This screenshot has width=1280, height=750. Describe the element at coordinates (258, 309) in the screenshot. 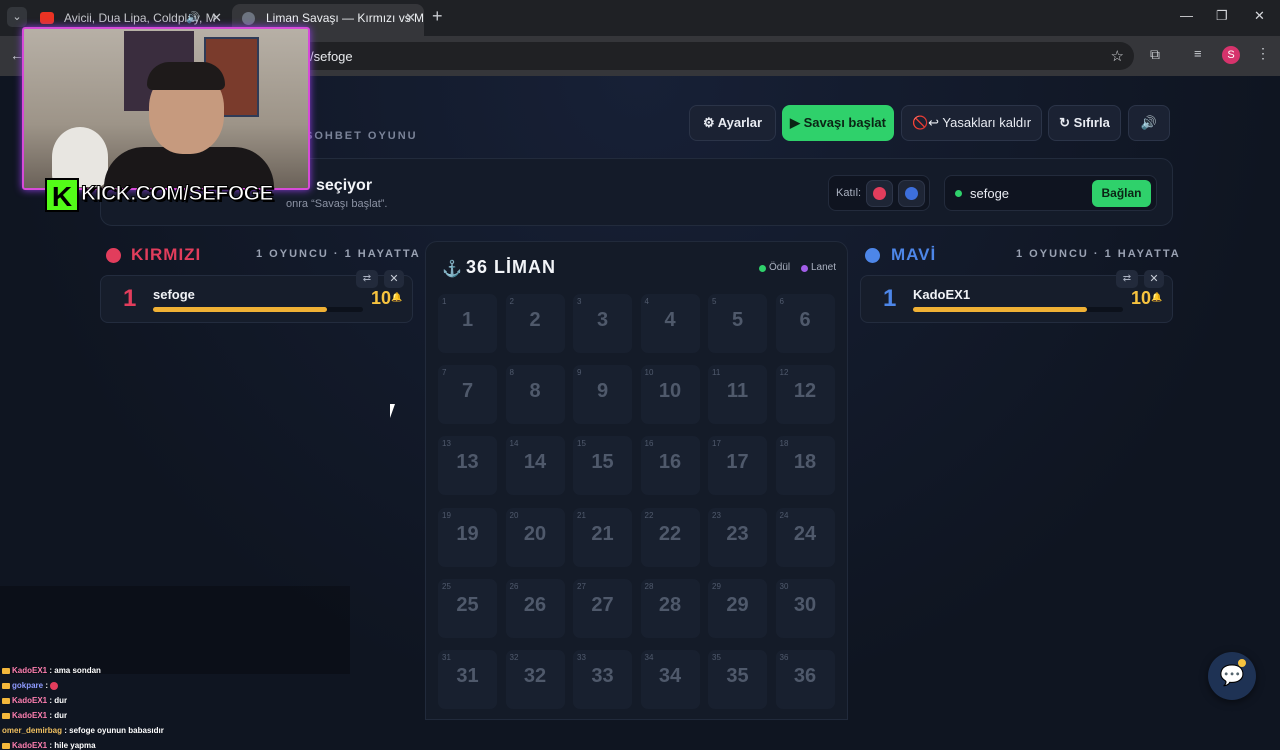

I see `player-life-bar` at that location.